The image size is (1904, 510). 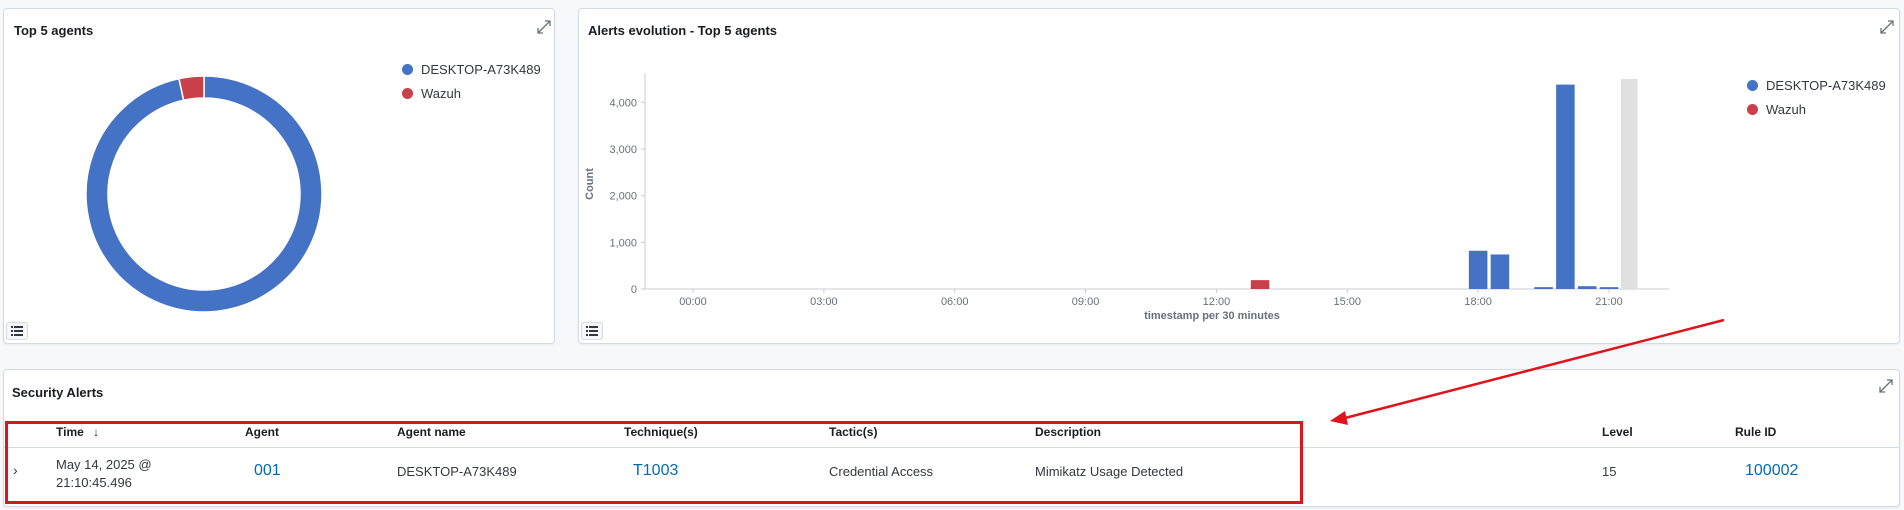 What do you see at coordinates (1609, 471) in the screenshot?
I see `level: 15` at bounding box center [1609, 471].